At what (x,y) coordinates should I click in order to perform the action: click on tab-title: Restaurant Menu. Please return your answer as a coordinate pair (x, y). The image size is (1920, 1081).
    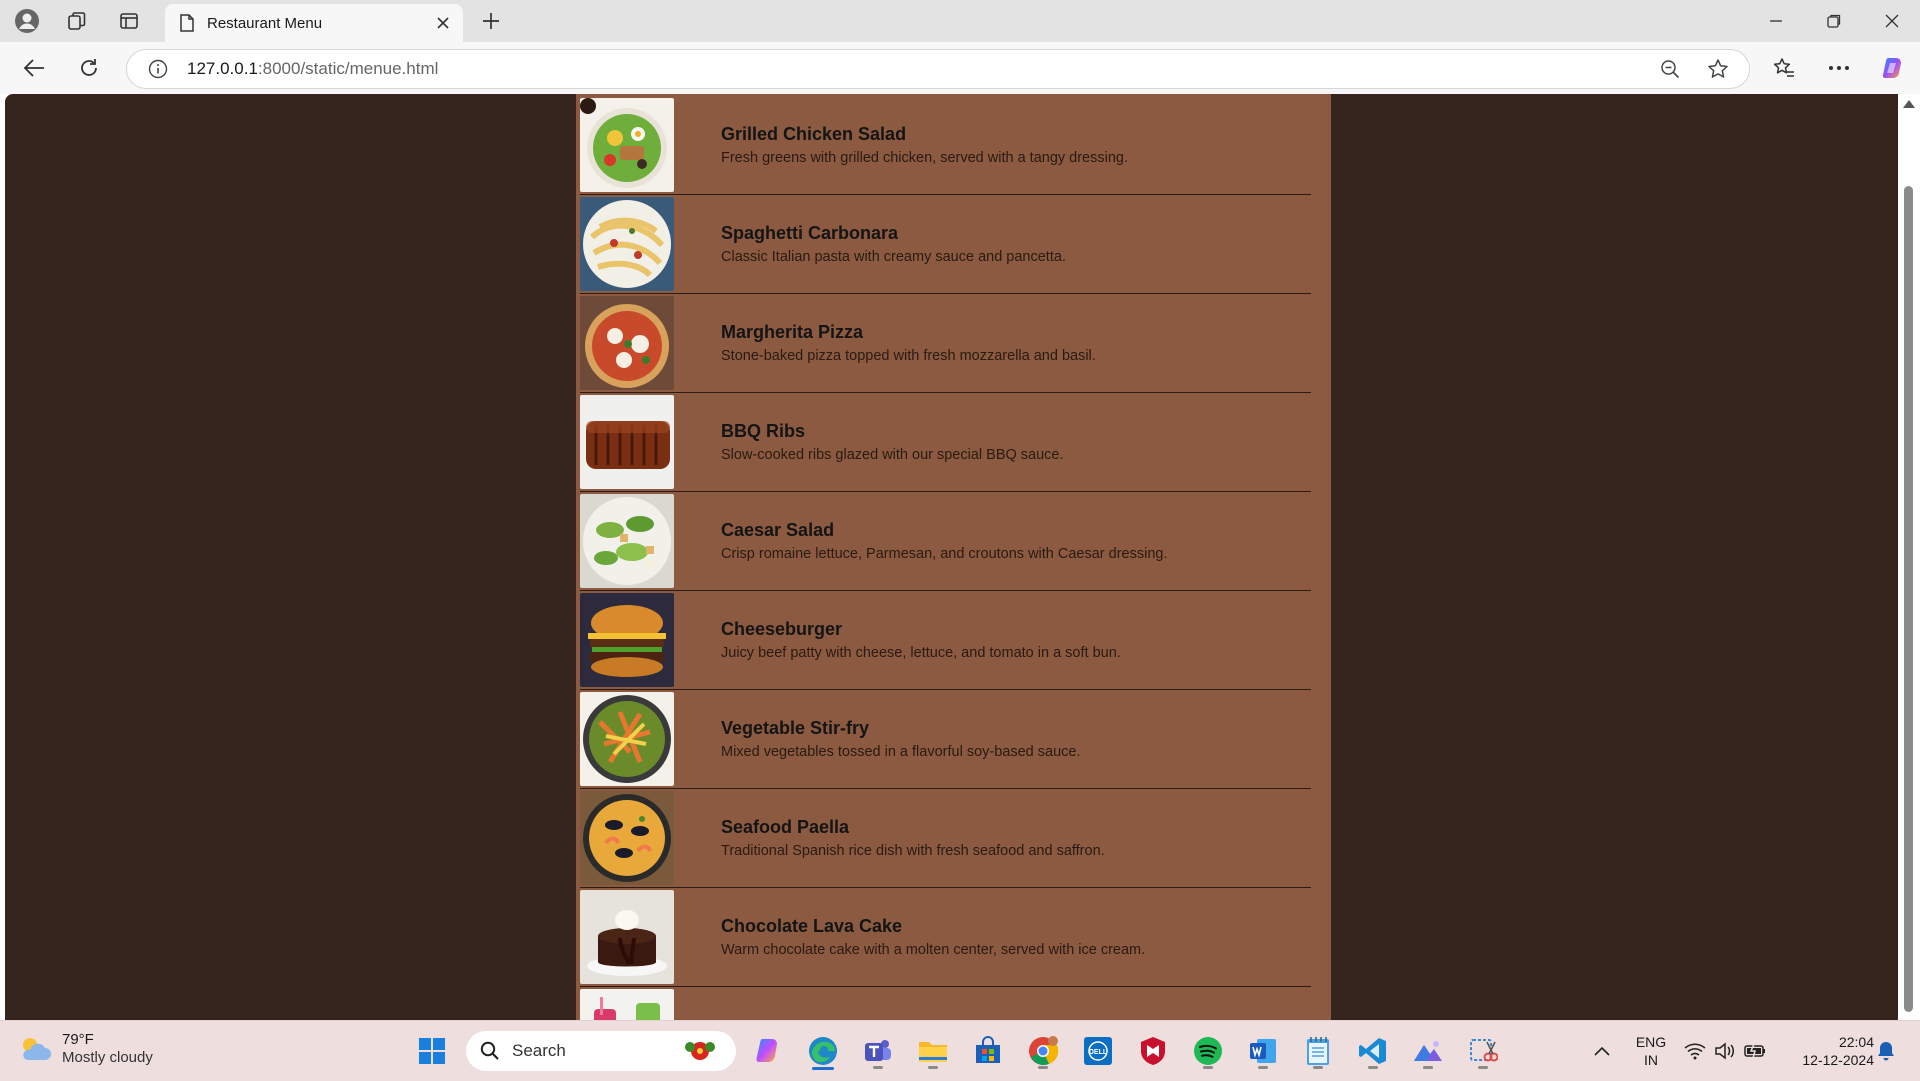
    Looking at the image, I should click on (265, 23).